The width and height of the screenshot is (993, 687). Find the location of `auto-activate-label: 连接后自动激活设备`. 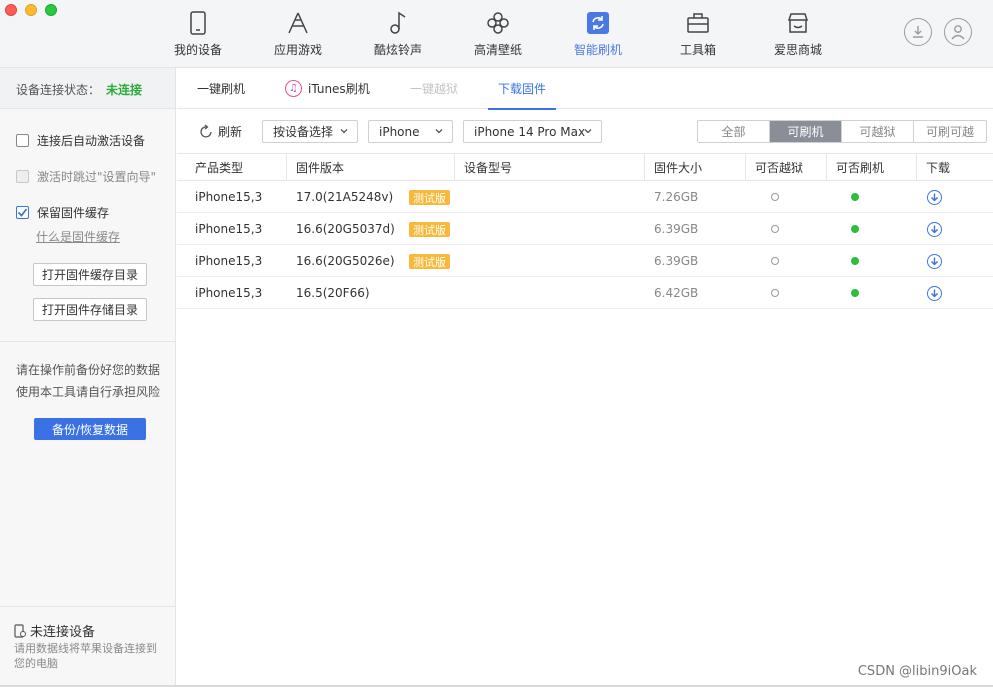

auto-activate-label: 连接后自动激活设备 is located at coordinates (91, 141).